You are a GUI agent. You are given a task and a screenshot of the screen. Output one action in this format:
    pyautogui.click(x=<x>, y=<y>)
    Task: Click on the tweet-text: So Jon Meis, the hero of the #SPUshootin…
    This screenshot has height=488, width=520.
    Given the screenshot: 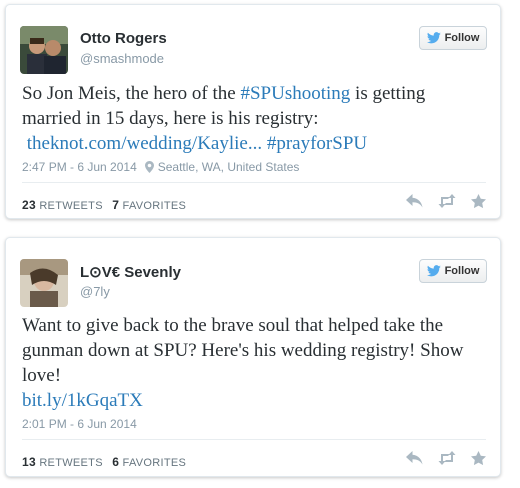 What is the action you would take?
    pyautogui.click(x=254, y=118)
    